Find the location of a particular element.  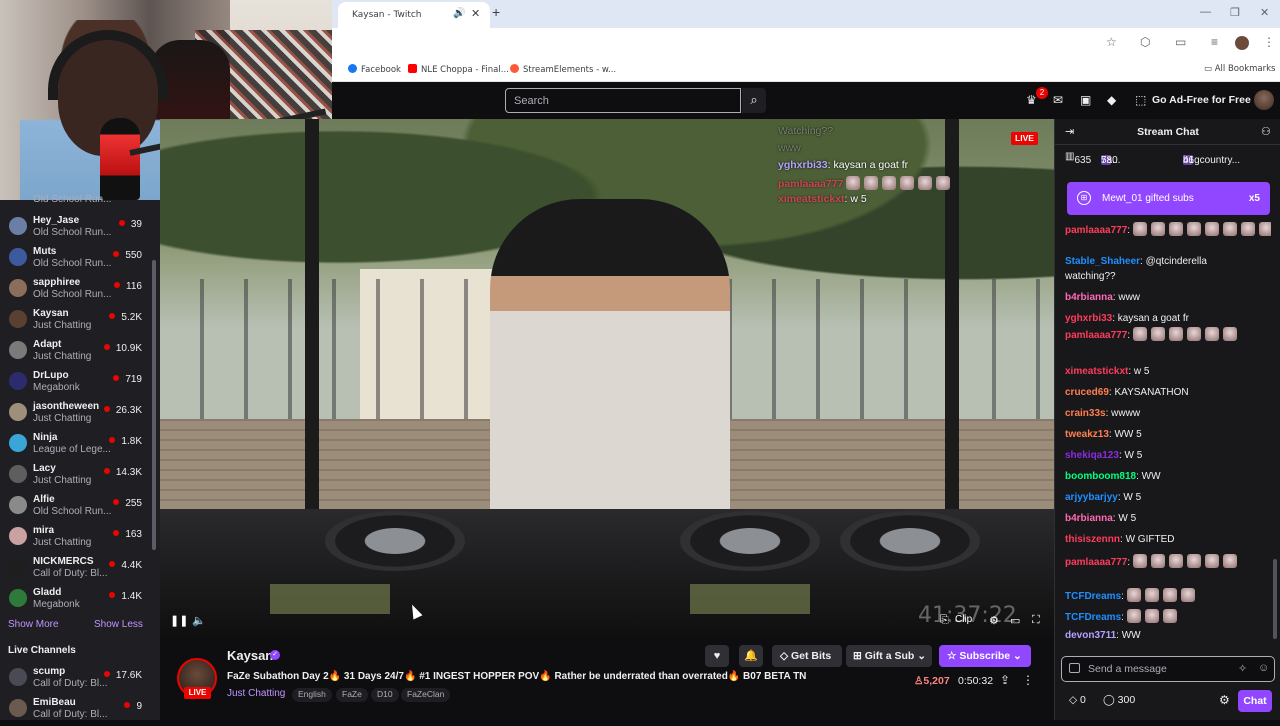

tag: FaZeClan is located at coordinates (426, 695).